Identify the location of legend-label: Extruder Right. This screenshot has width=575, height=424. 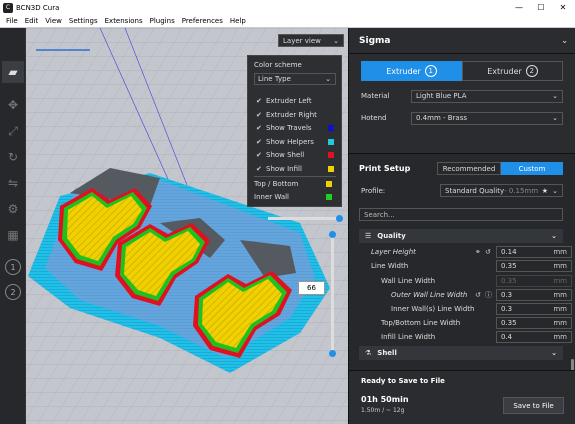
(291, 114).